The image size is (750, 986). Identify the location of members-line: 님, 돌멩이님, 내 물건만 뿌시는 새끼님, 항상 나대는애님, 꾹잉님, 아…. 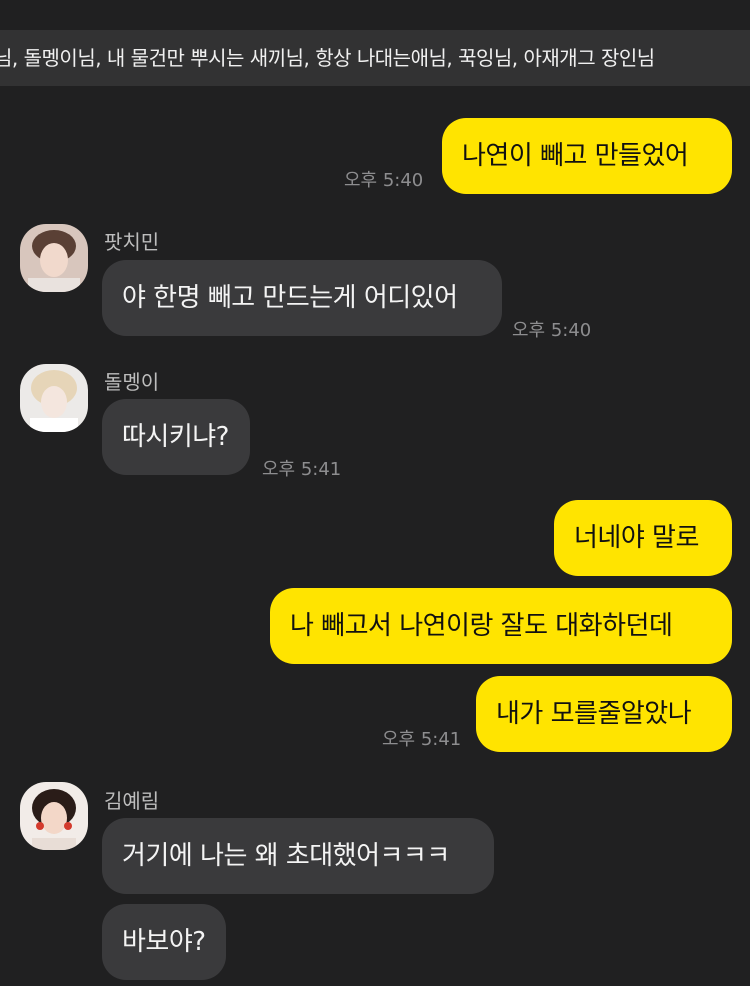
(327, 58).